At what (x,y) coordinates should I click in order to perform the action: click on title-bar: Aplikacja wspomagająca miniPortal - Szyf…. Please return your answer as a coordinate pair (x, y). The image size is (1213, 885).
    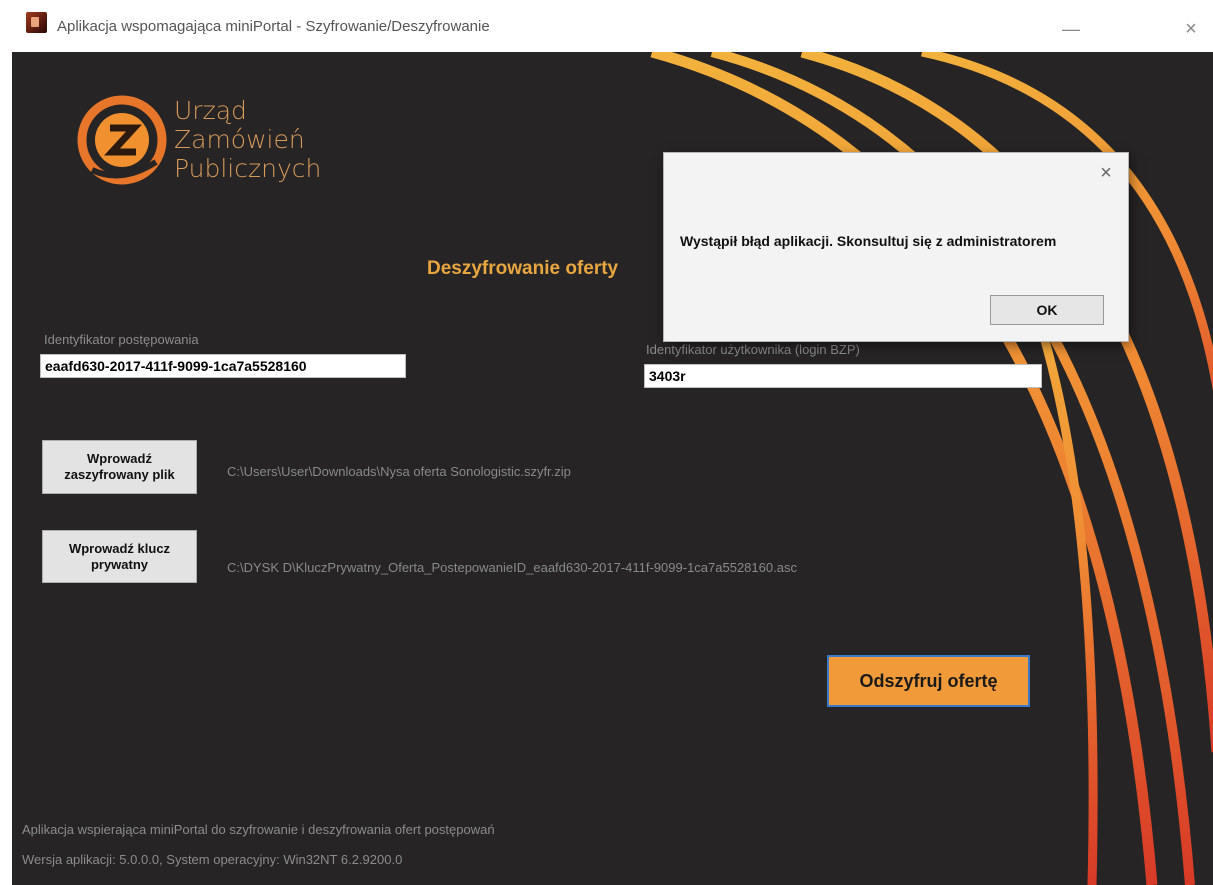
    Looking at the image, I should click on (606, 26).